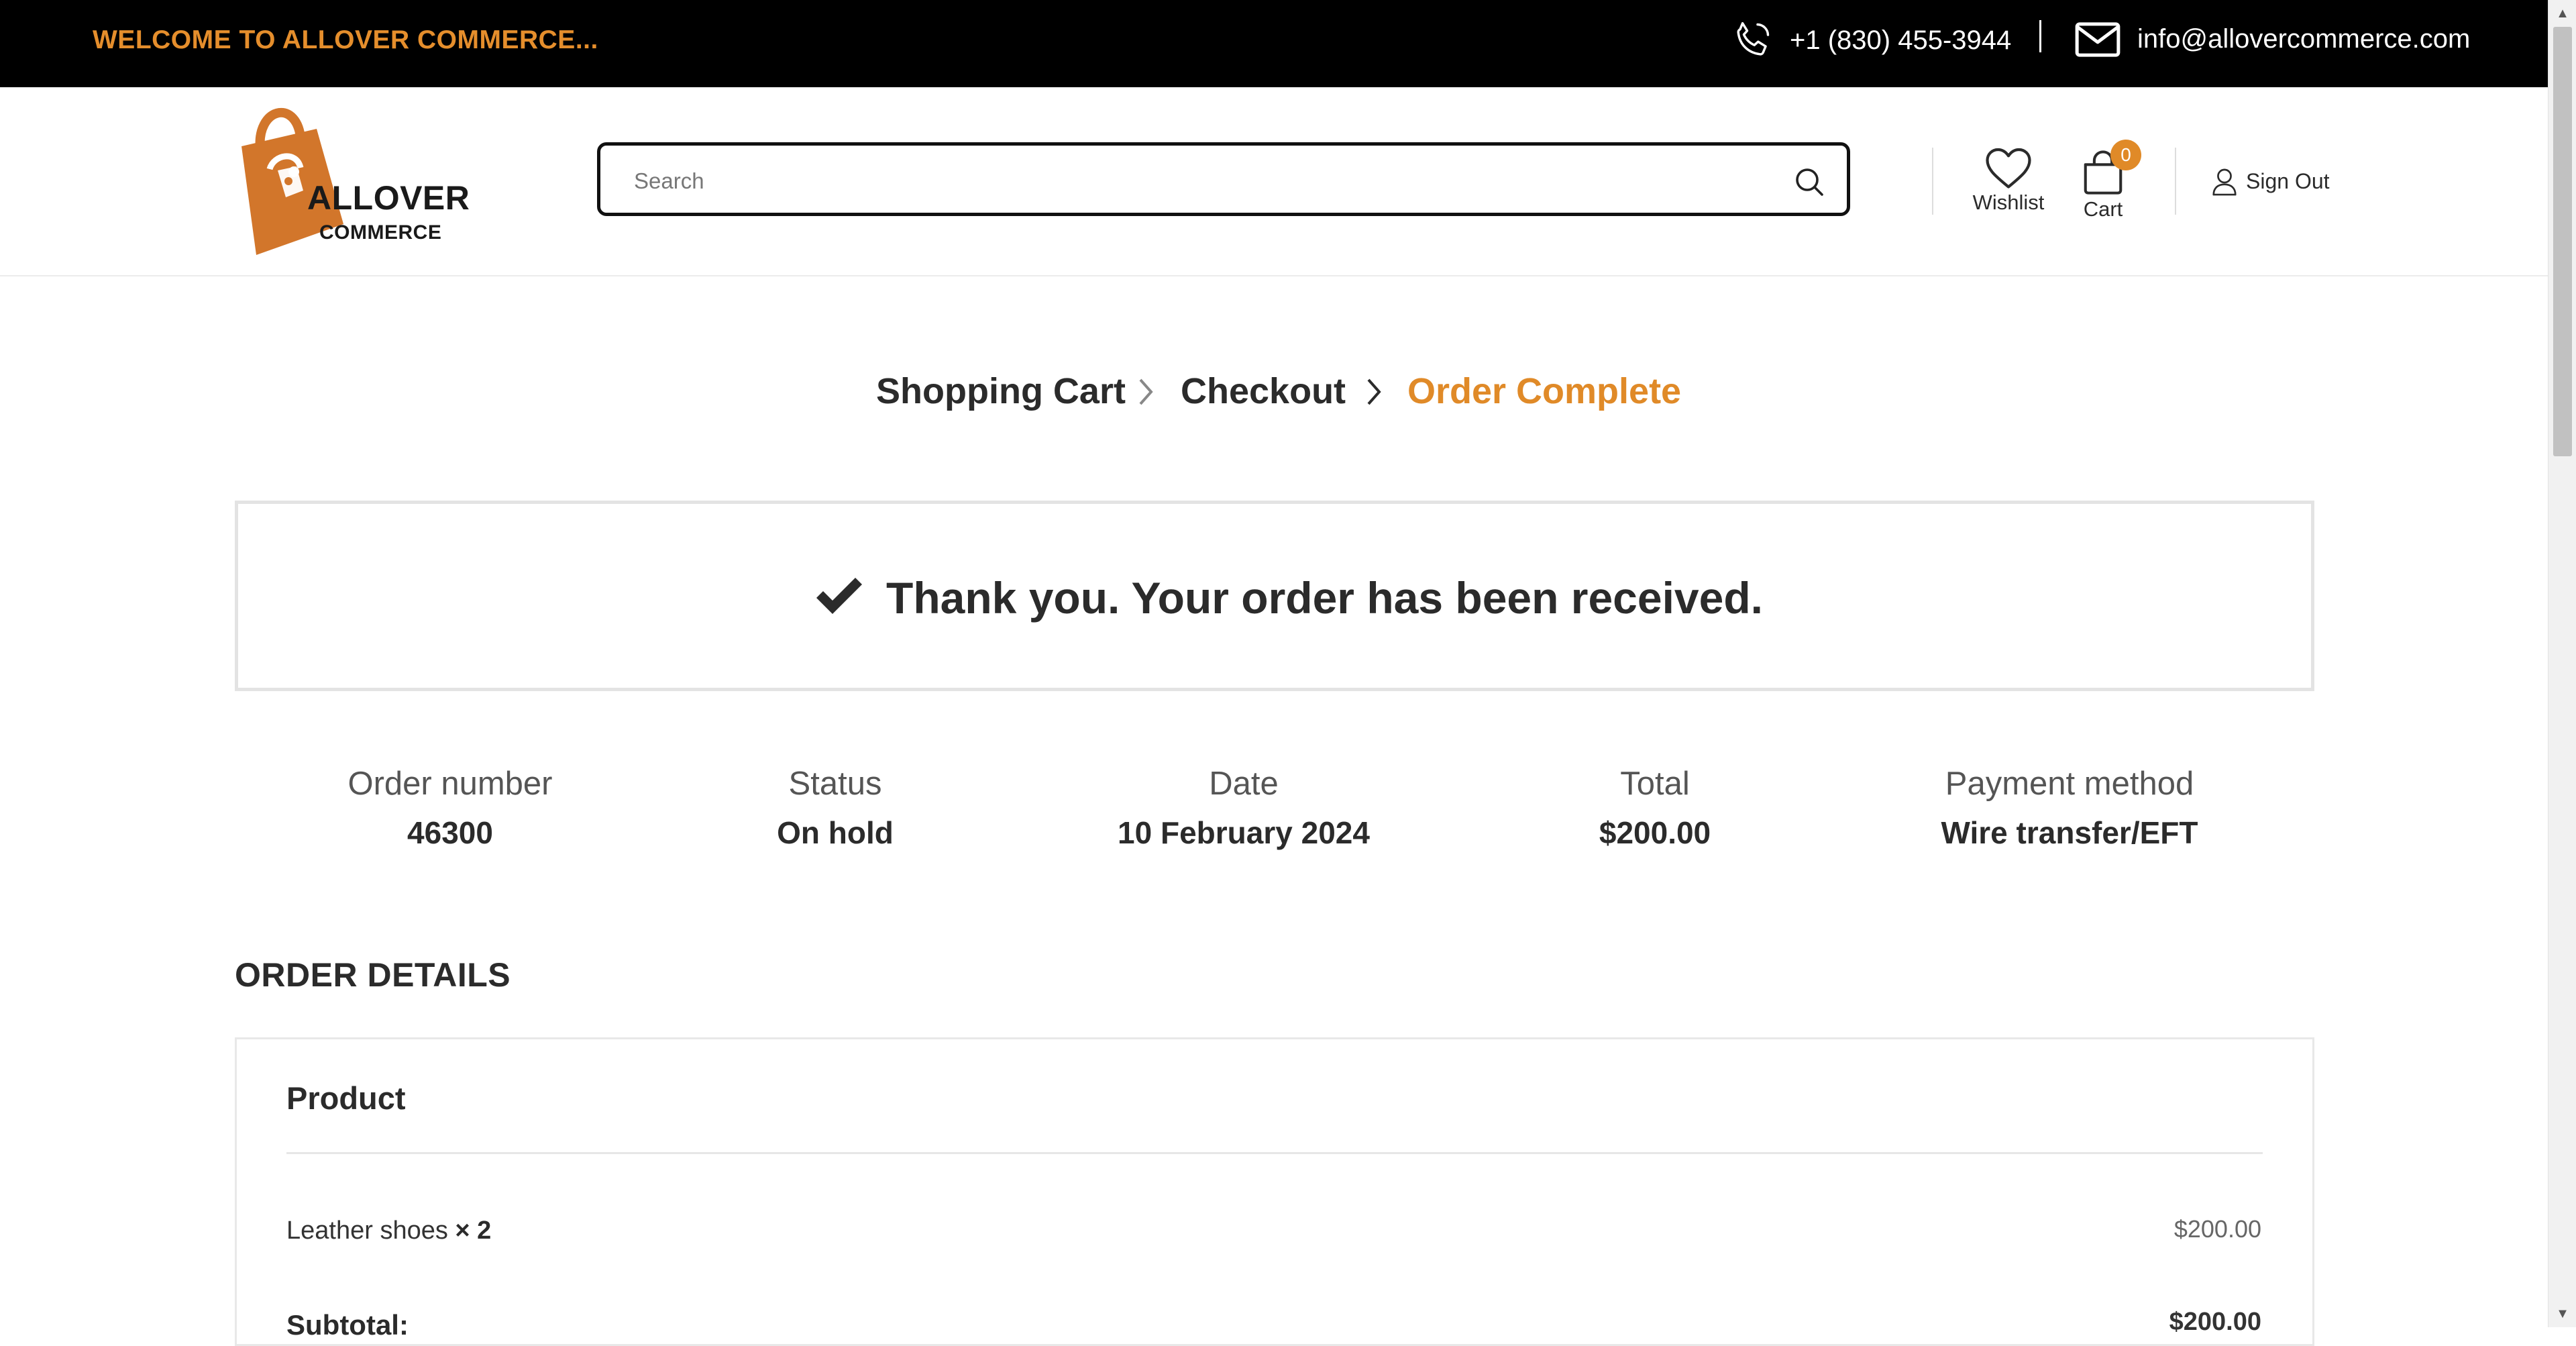  Describe the element at coordinates (2103, 209) in the screenshot. I see `cart-label: Cart` at that location.